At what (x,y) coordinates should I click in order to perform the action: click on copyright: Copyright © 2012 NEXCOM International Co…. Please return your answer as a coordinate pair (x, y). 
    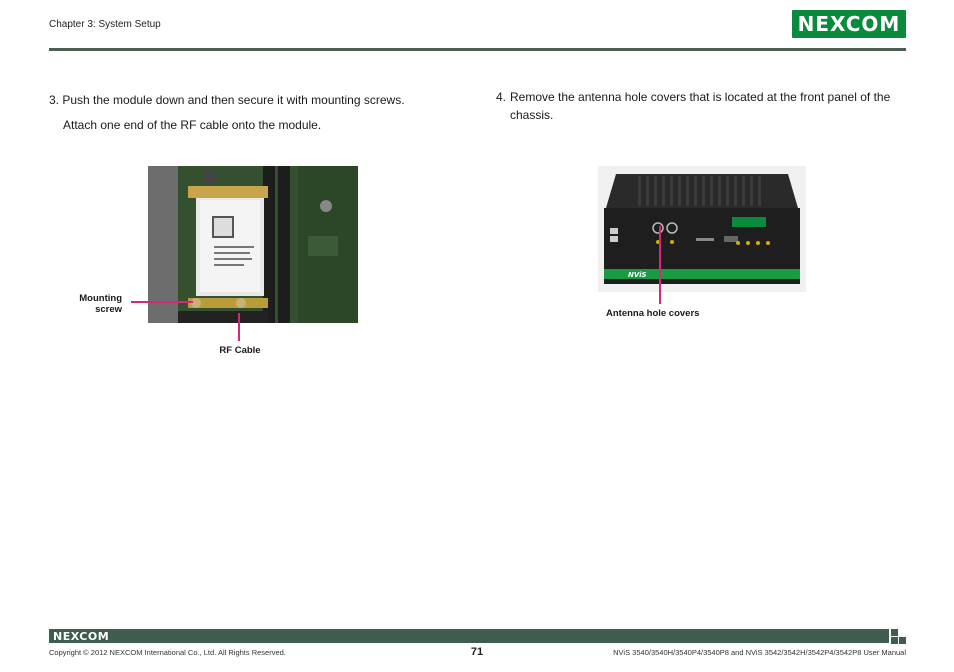
    Looking at the image, I should click on (167, 652).